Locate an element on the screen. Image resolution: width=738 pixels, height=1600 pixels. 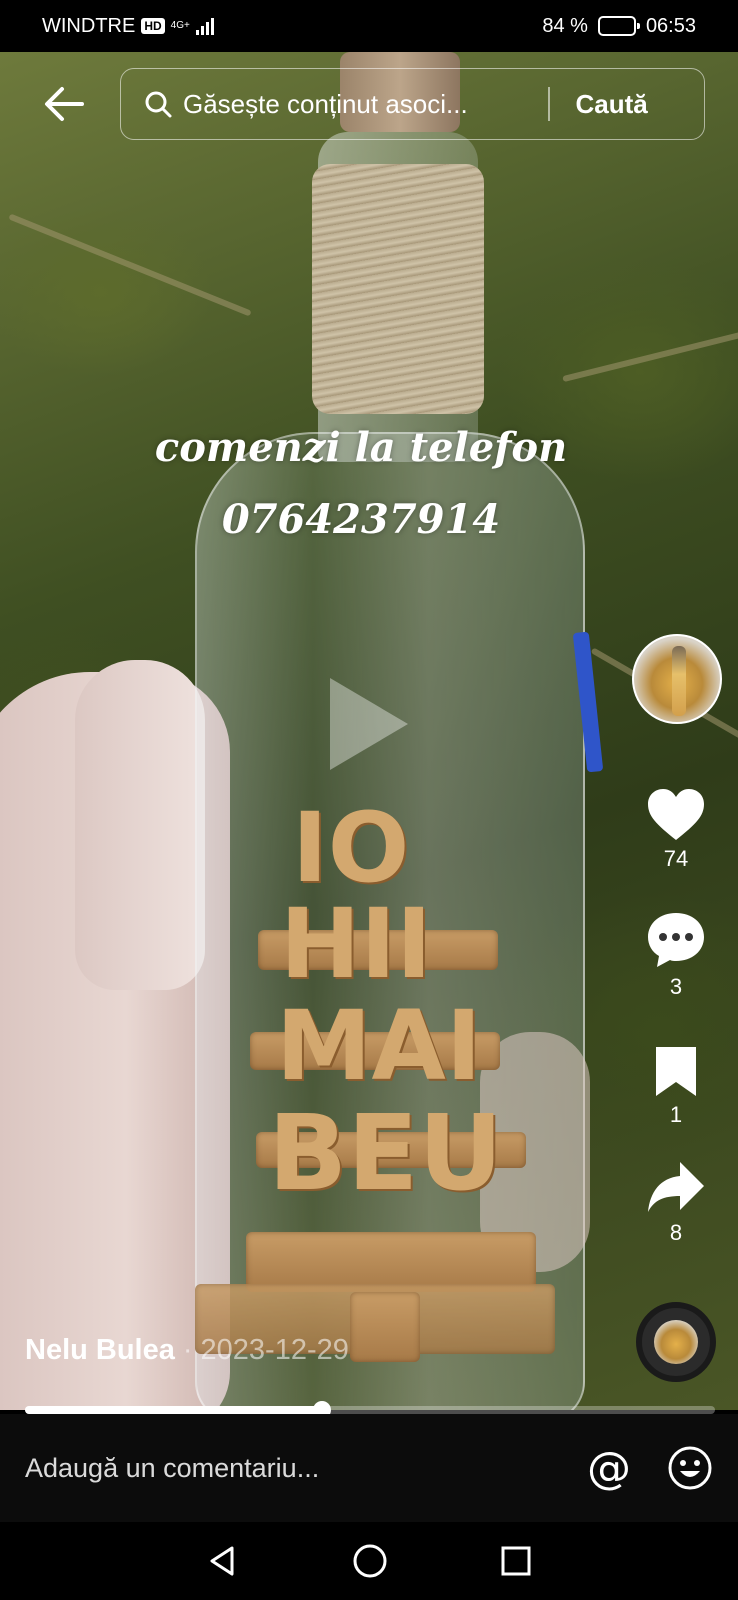
video-meta: Nelu Bulea · 2023-12-29 is located at coordinates (187, 1350).